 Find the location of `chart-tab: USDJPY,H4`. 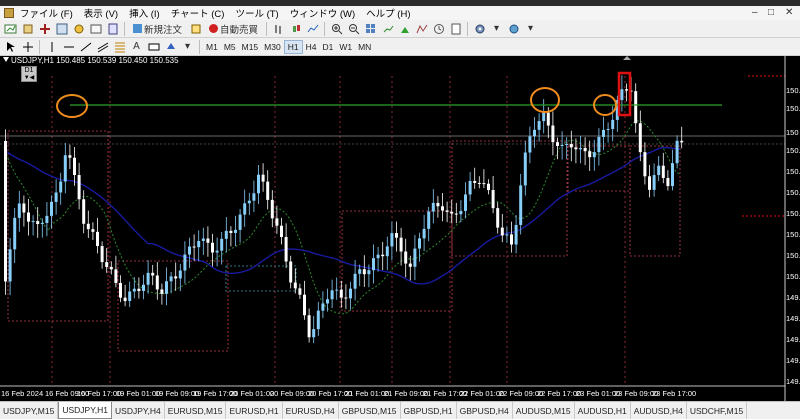

chart-tab: USDJPY,H4 is located at coordinates (138, 410).